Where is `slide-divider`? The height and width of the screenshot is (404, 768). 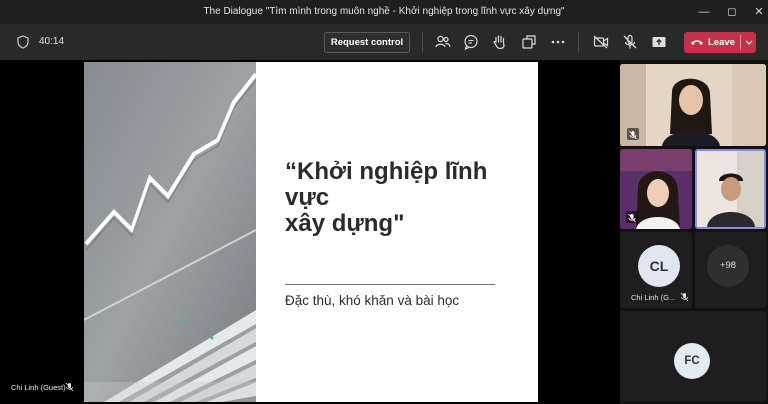
slide-divider is located at coordinates (390, 284).